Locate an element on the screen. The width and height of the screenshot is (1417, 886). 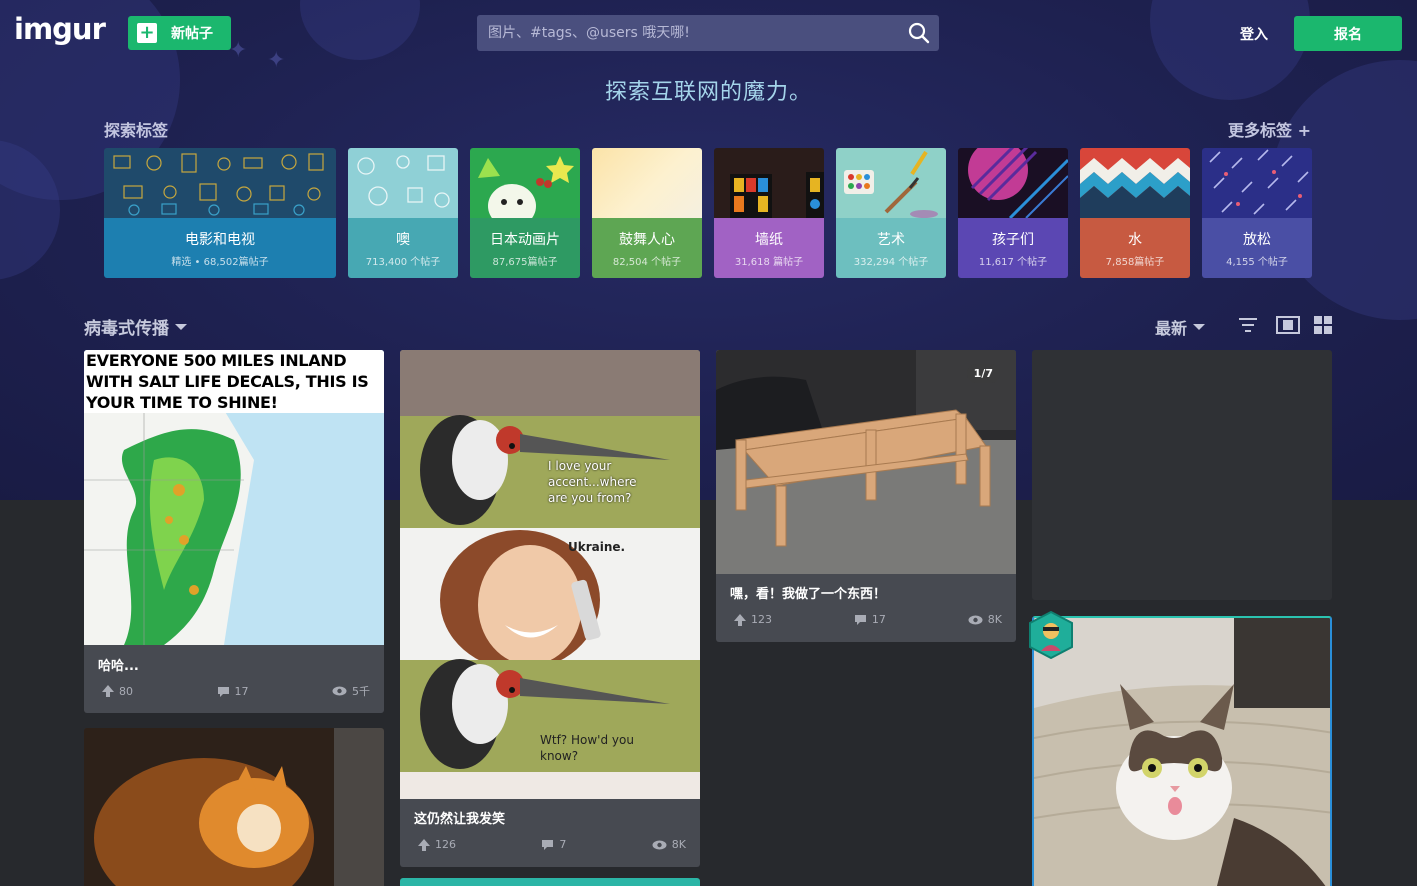
viral-section-dropdown: 病毒式传播 is located at coordinates (135, 326).